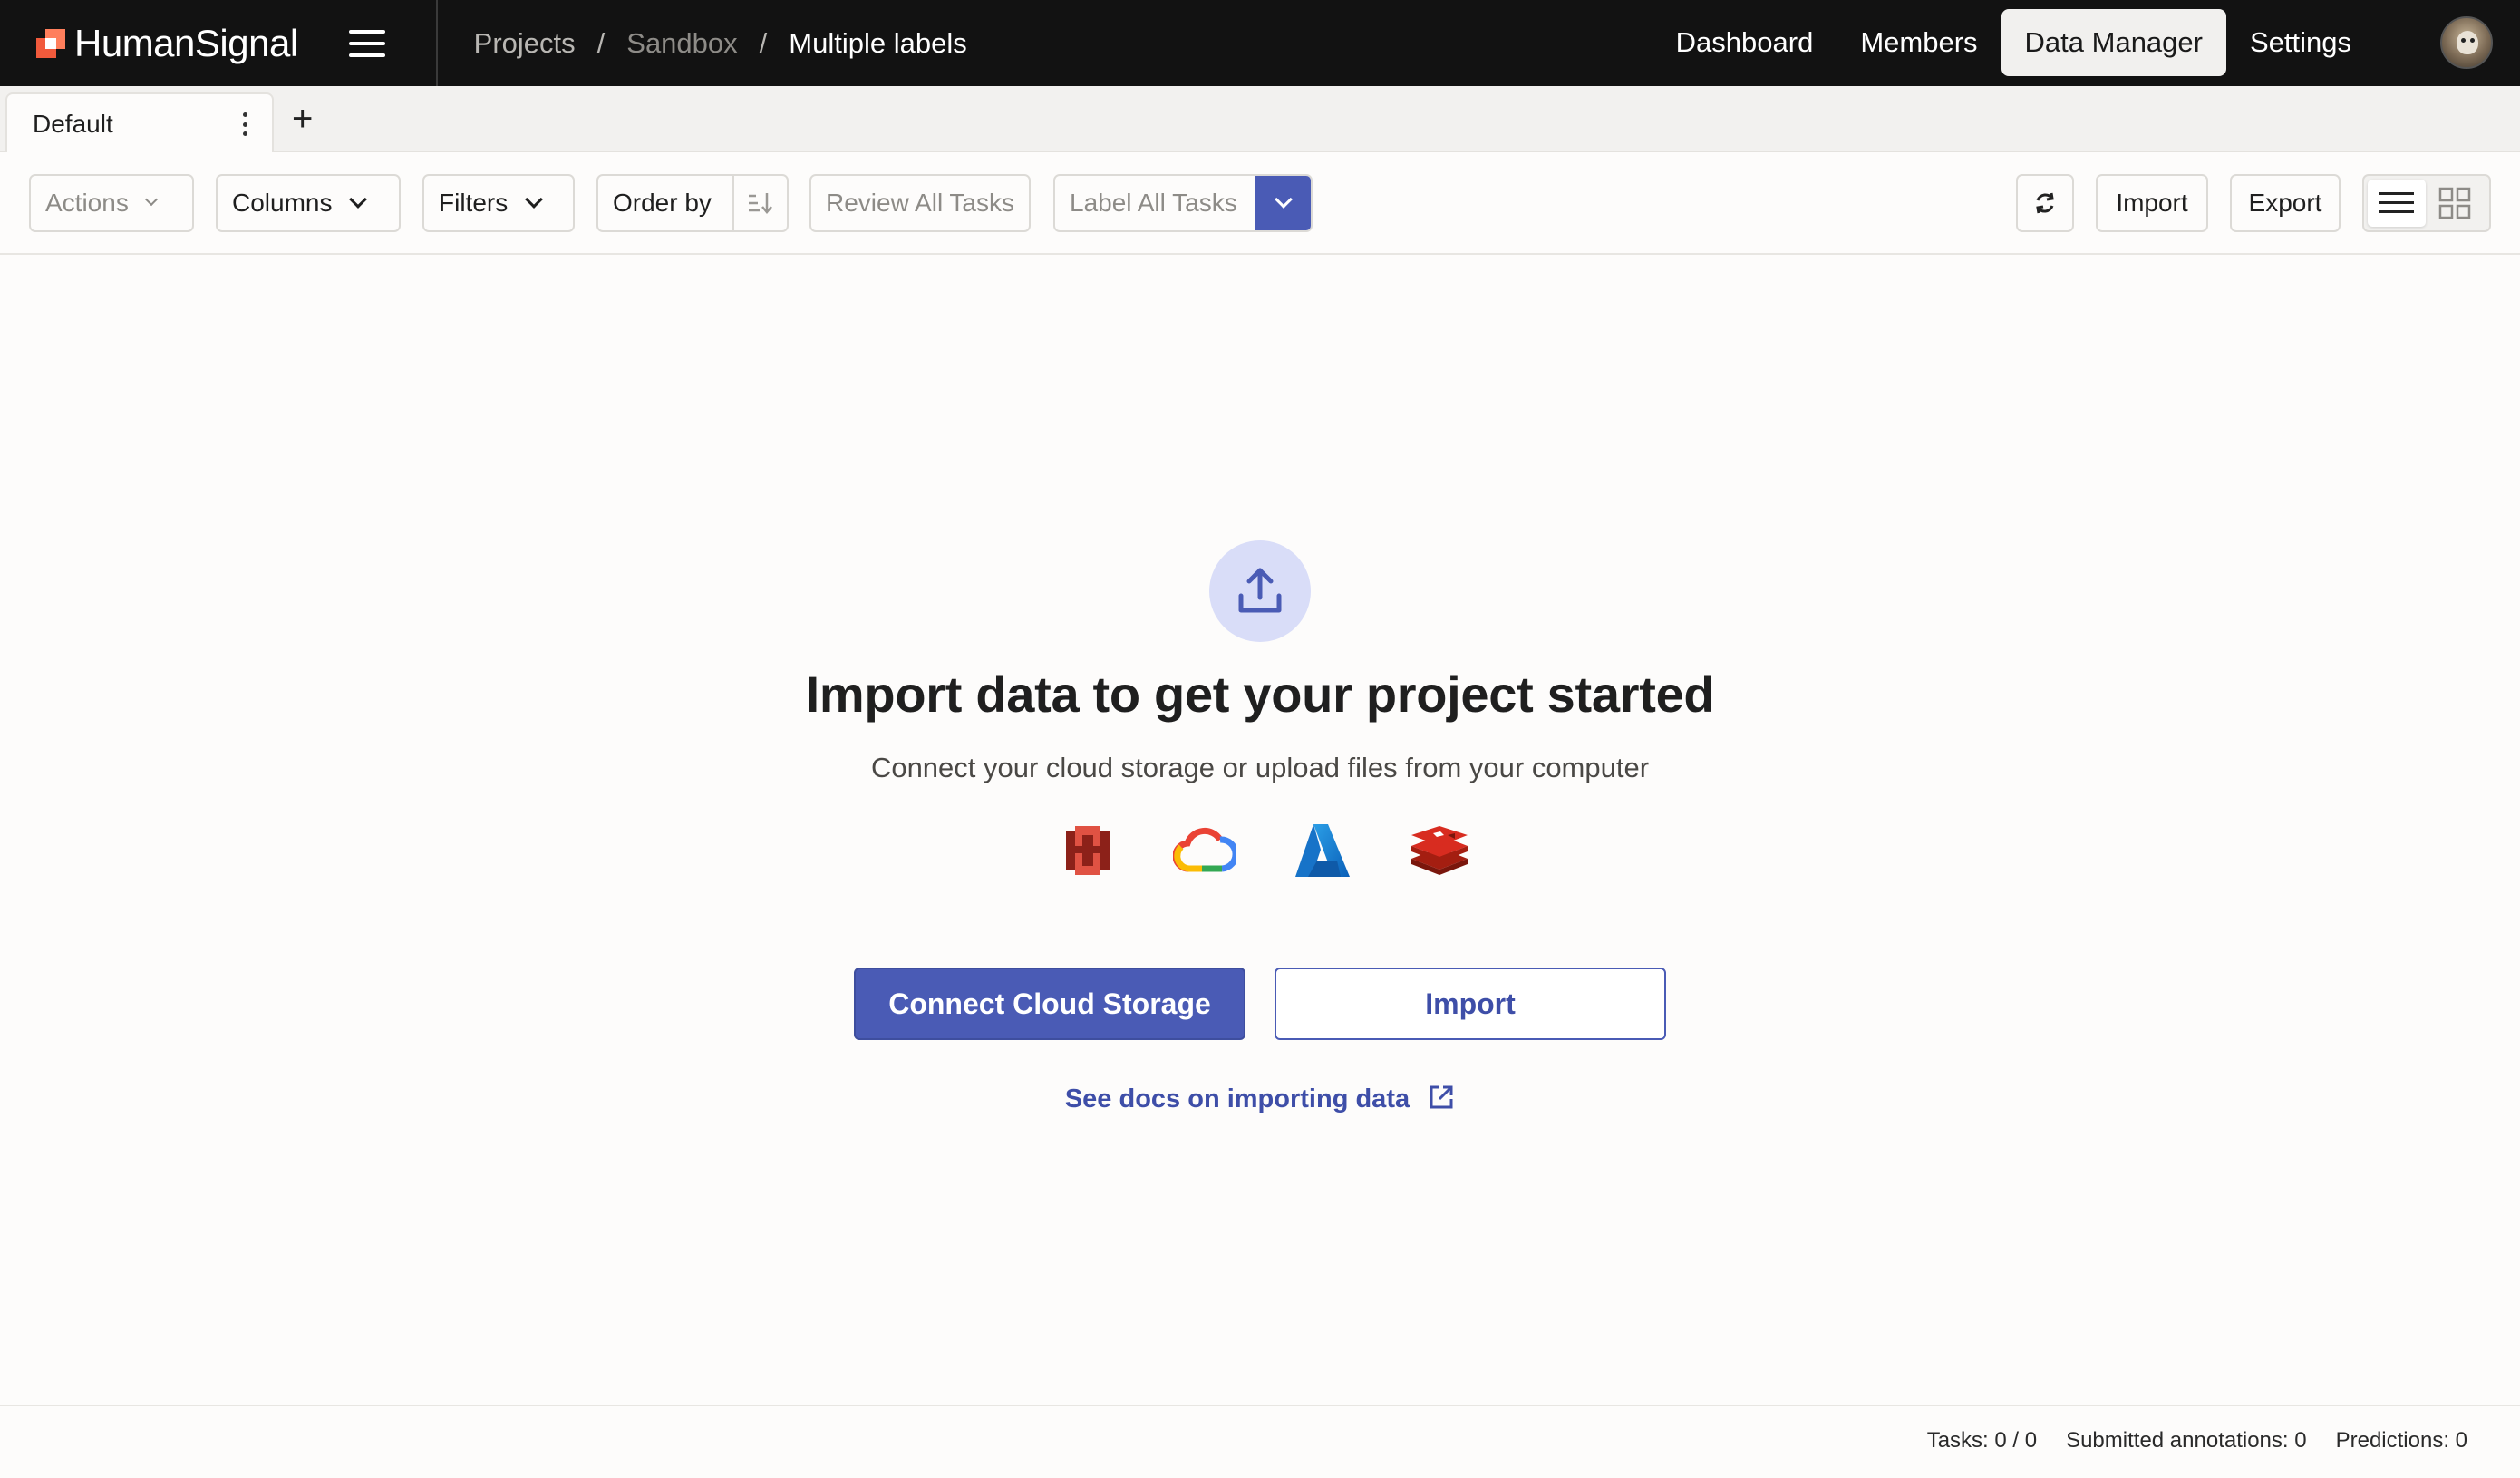 Image resolution: width=2520 pixels, height=1478 pixels. I want to click on redis-icon, so click(1440, 850).